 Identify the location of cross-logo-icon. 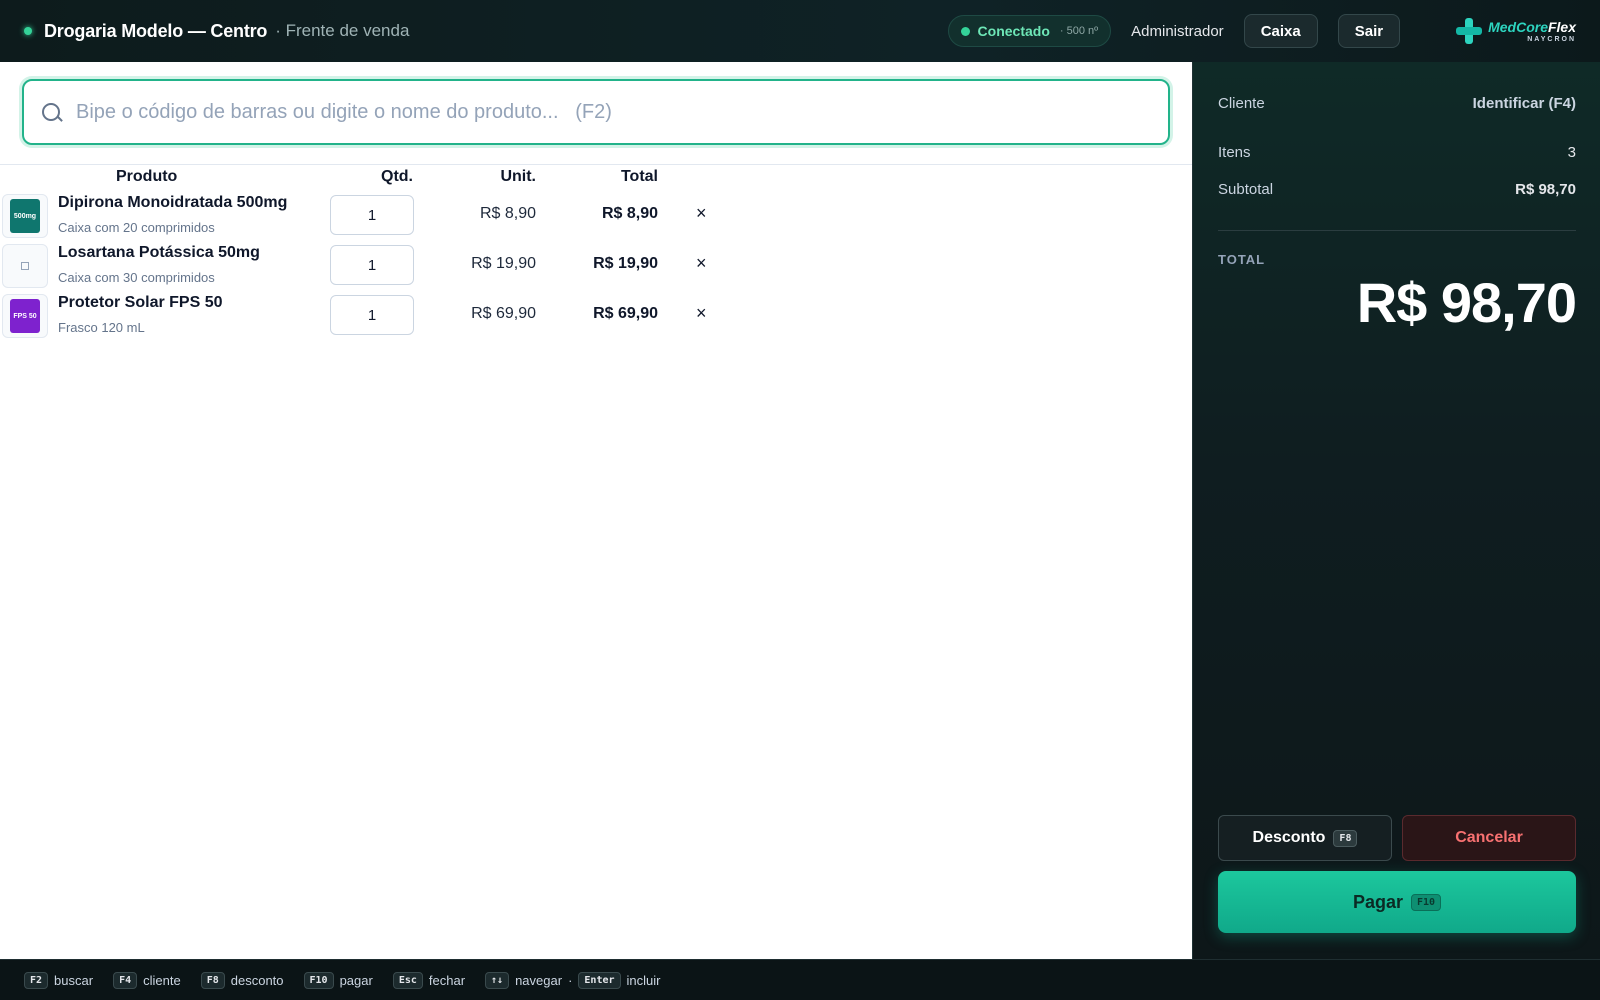
(1469, 31).